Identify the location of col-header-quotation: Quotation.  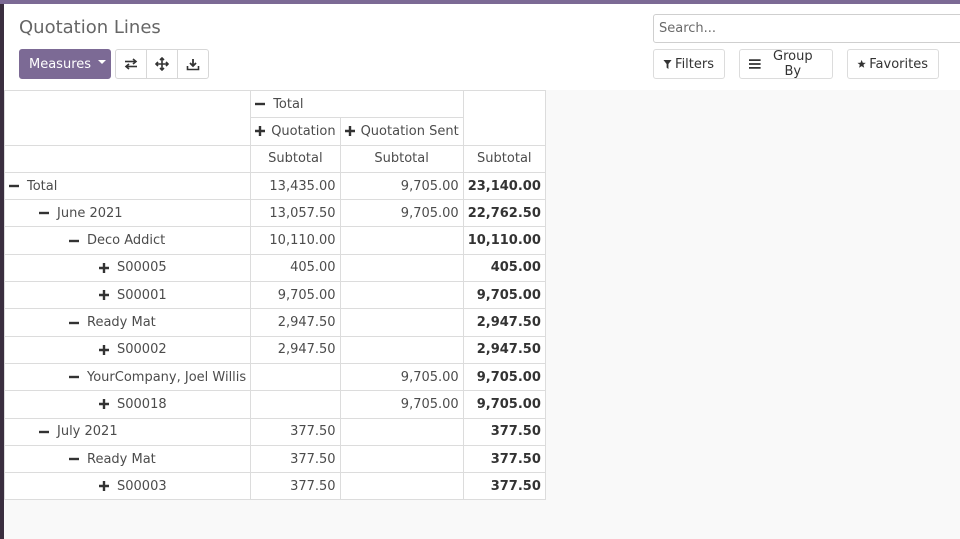
(295, 131).